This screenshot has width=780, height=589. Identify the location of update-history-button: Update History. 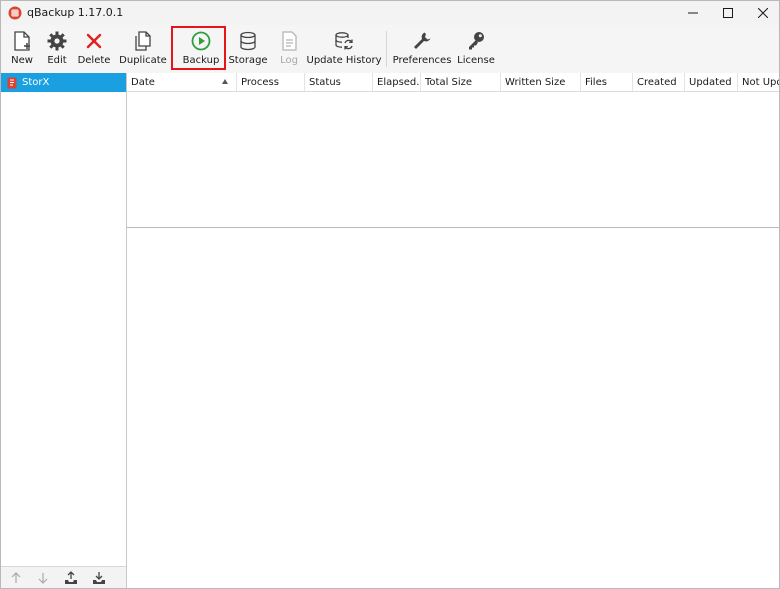
(344, 48).